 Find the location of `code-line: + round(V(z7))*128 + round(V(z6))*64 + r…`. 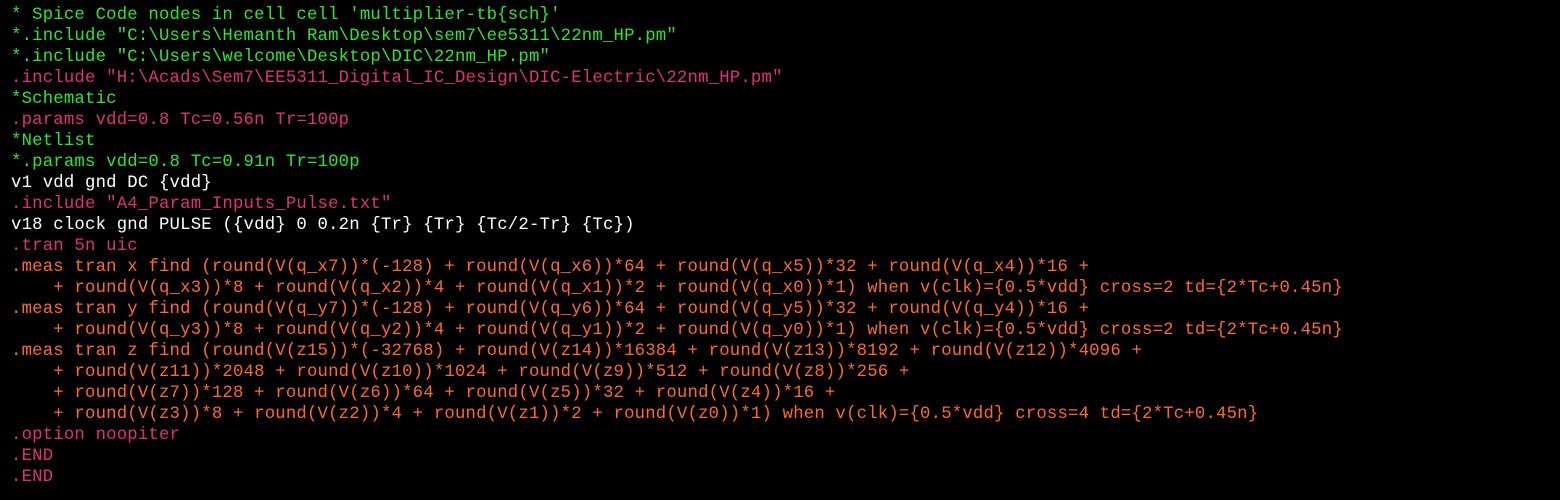

code-line: + round(V(z7))*128 + round(V(z6))*64 + r… is located at coordinates (423, 393).